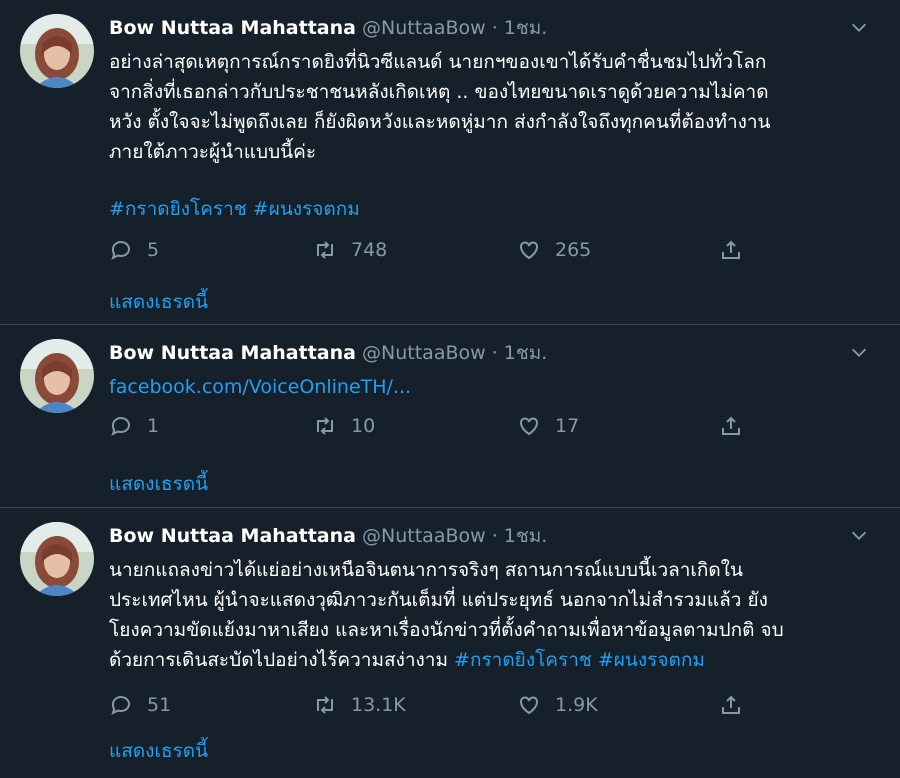  Describe the element at coordinates (489, 708) in the screenshot. I see `tweet-actions: 51 13.1K 1.9K` at that location.